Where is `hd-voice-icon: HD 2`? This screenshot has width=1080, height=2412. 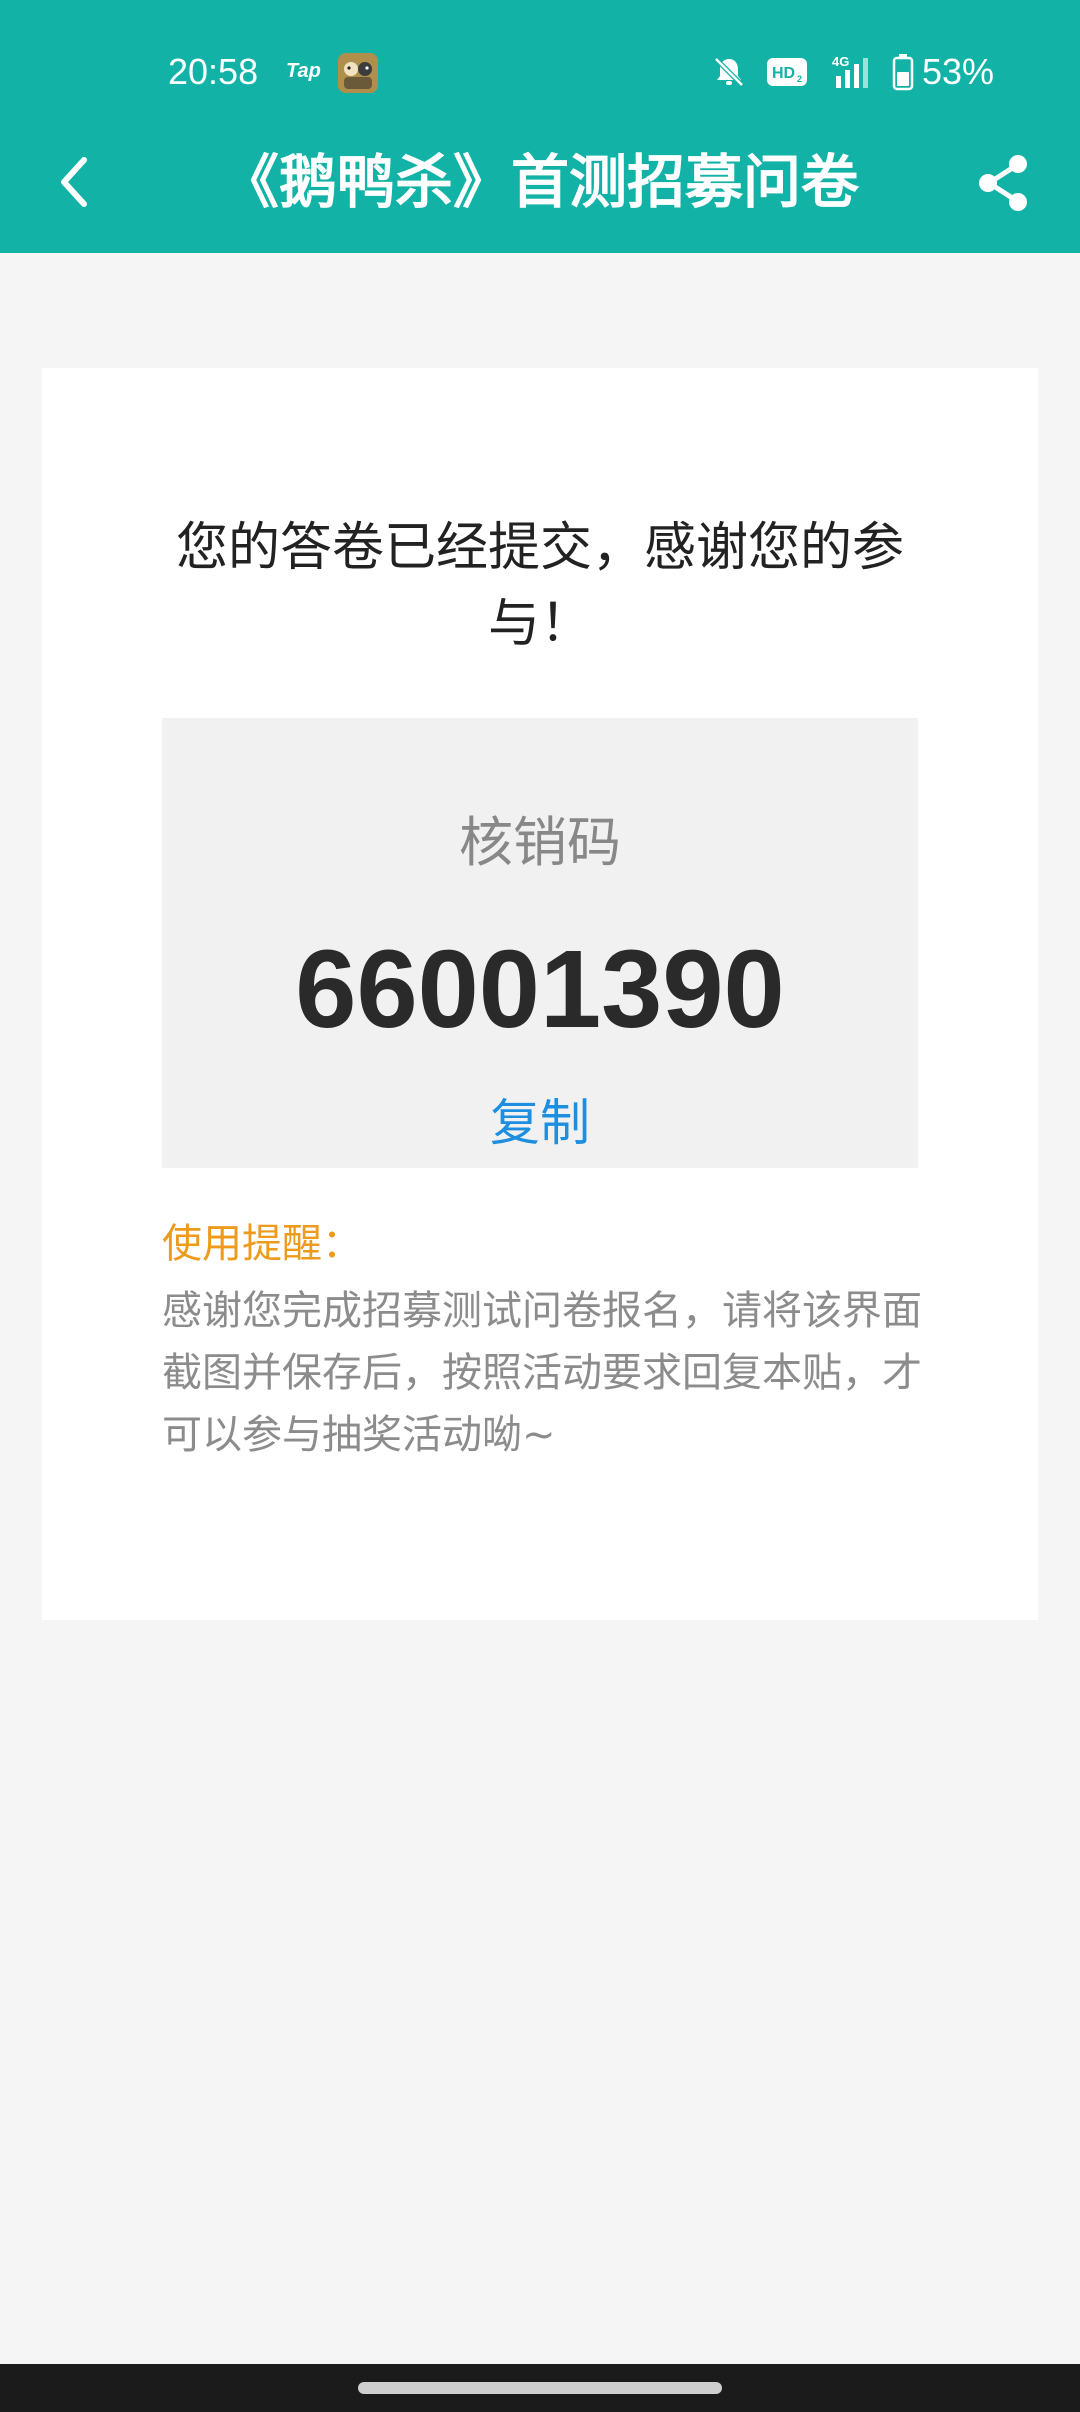 hd-voice-icon: HD 2 is located at coordinates (787, 72).